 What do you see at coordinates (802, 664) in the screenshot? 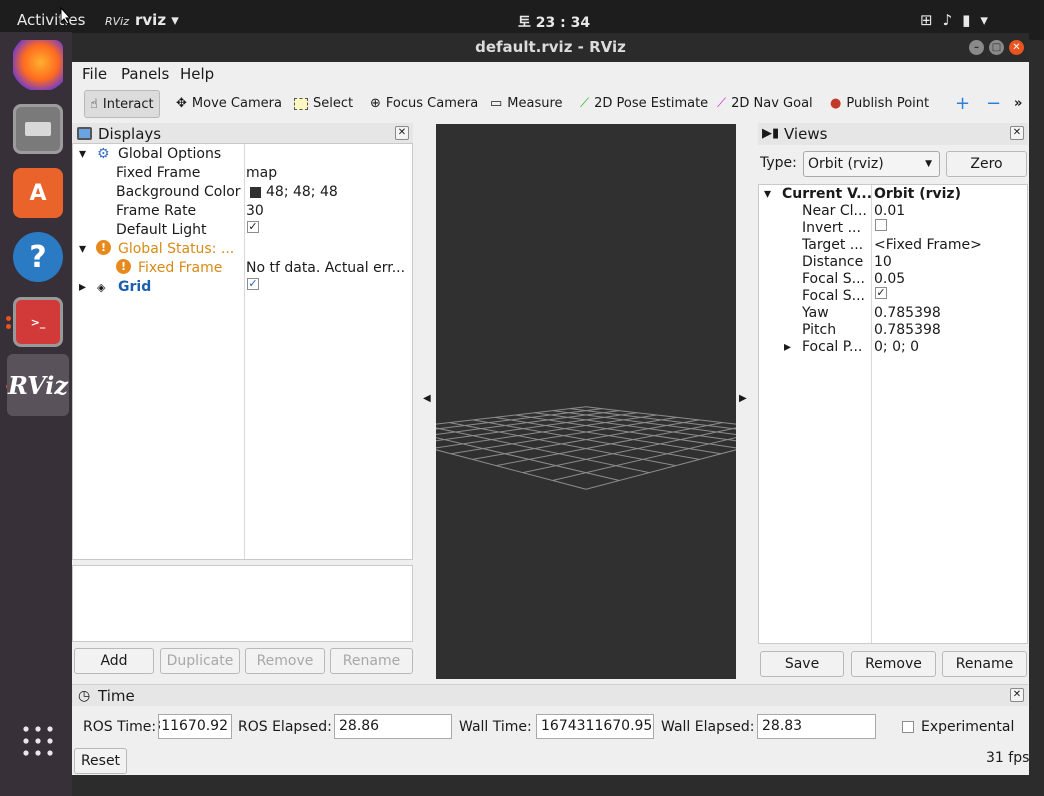
I see `save-view-button: Save` at bounding box center [802, 664].